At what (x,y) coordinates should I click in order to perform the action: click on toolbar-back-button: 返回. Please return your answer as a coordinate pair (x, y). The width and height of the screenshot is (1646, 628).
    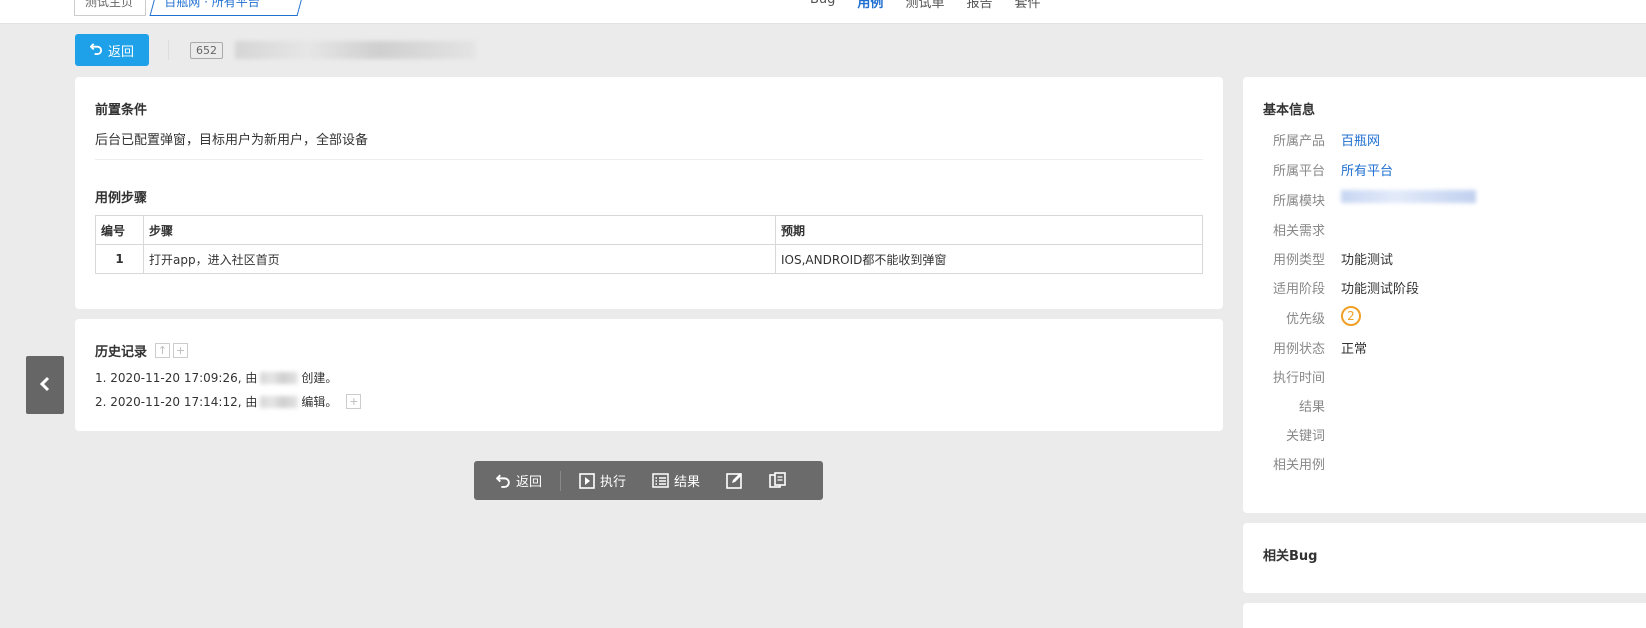
    Looking at the image, I should click on (519, 480).